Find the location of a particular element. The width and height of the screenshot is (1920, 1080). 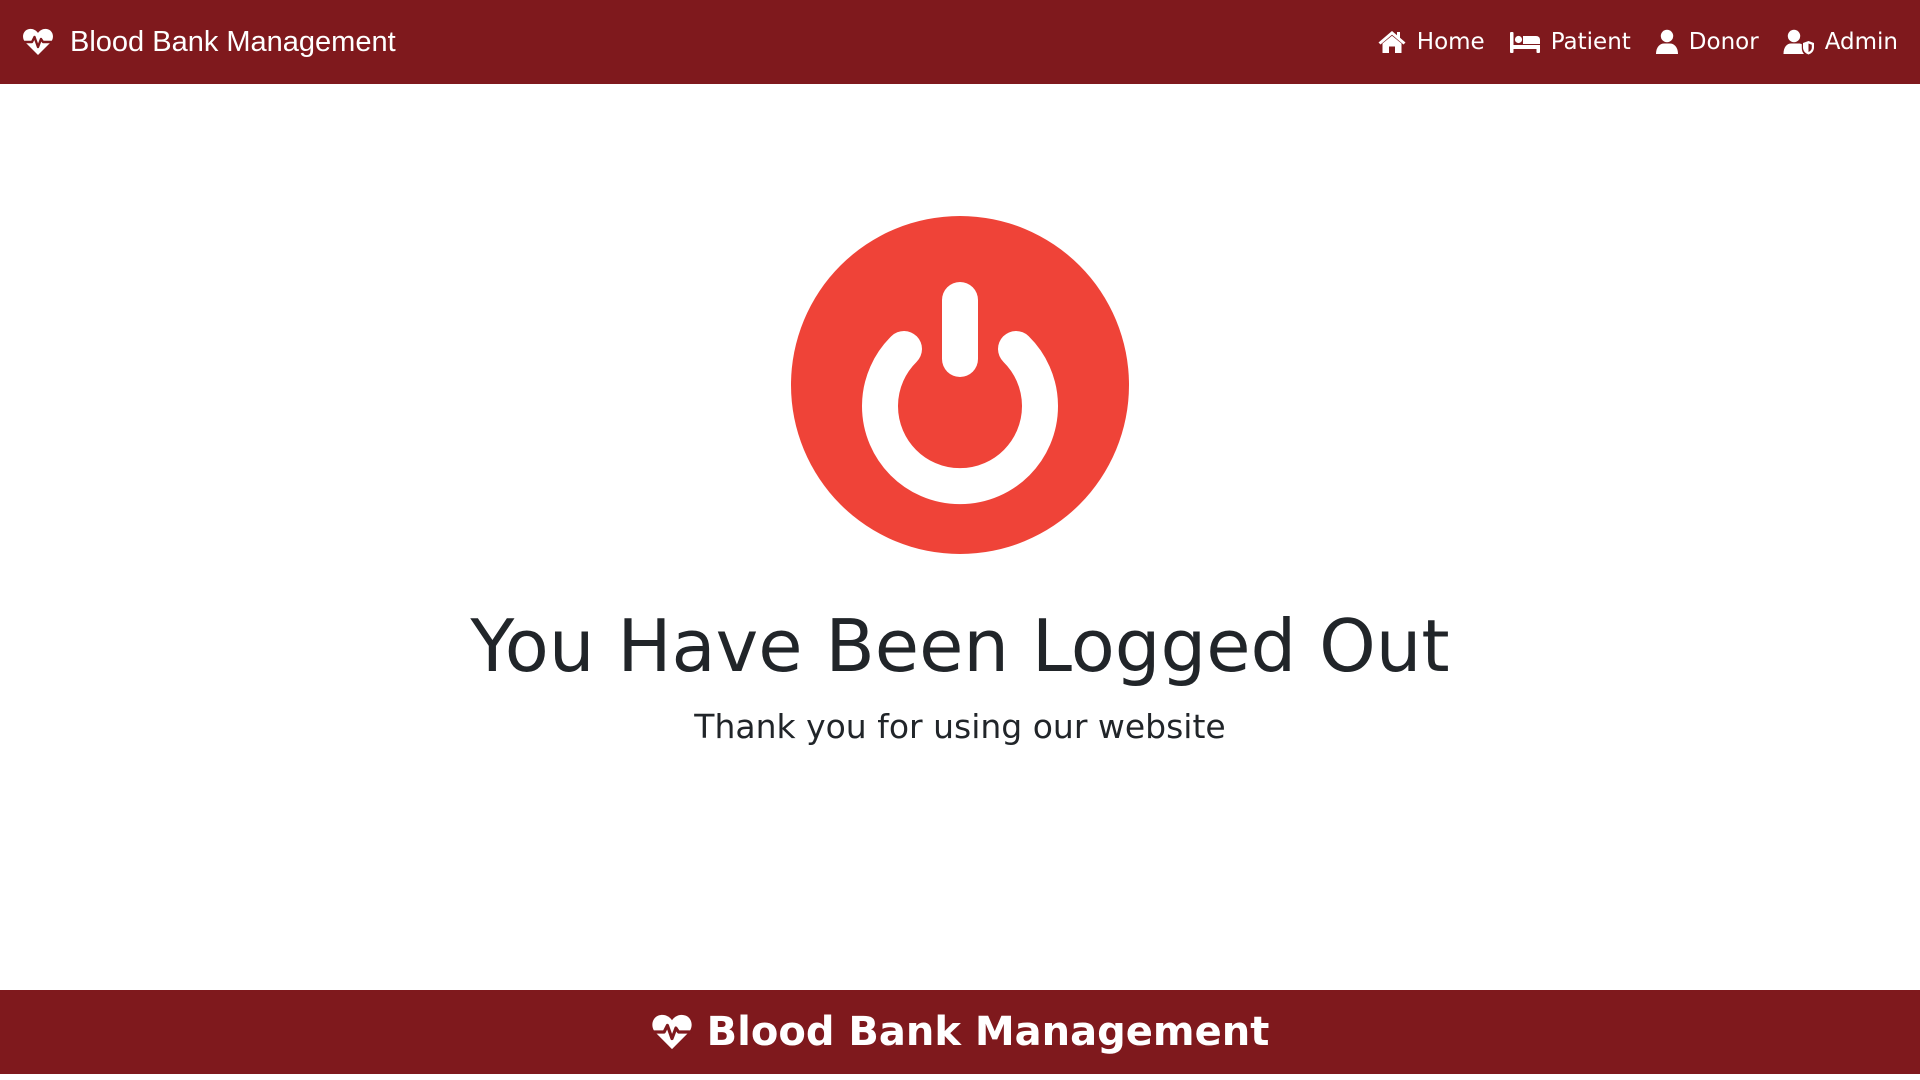

footer-title: Blood Bank Management is located at coordinates (988, 1032).